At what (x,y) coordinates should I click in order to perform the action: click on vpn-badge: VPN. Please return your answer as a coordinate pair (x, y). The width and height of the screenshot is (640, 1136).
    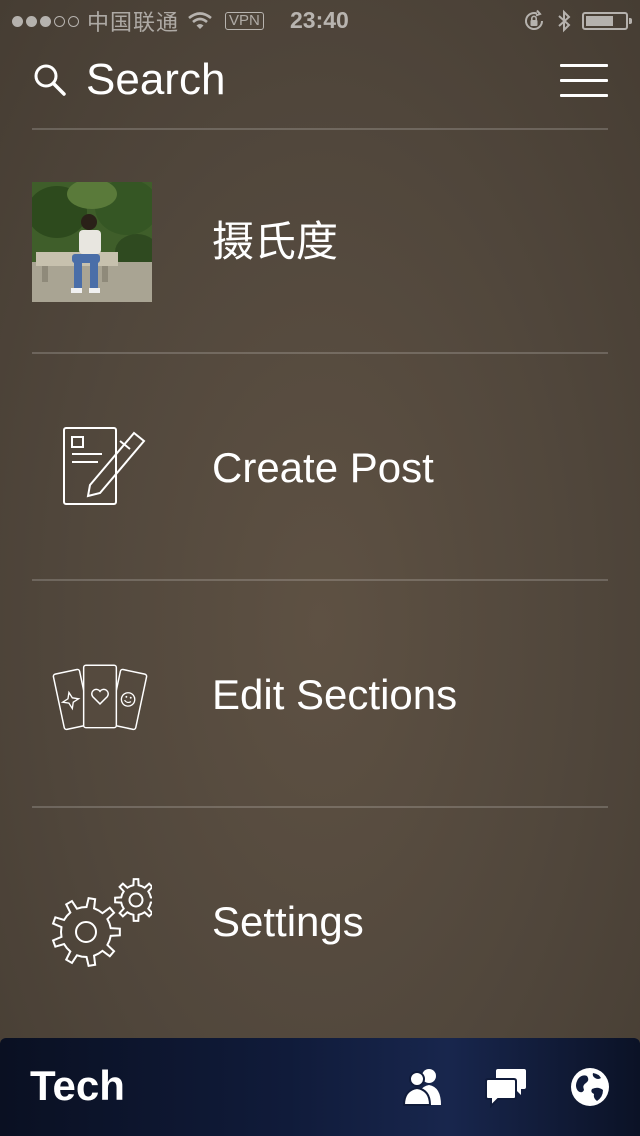
    Looking at the image, I should click on (244, 21).